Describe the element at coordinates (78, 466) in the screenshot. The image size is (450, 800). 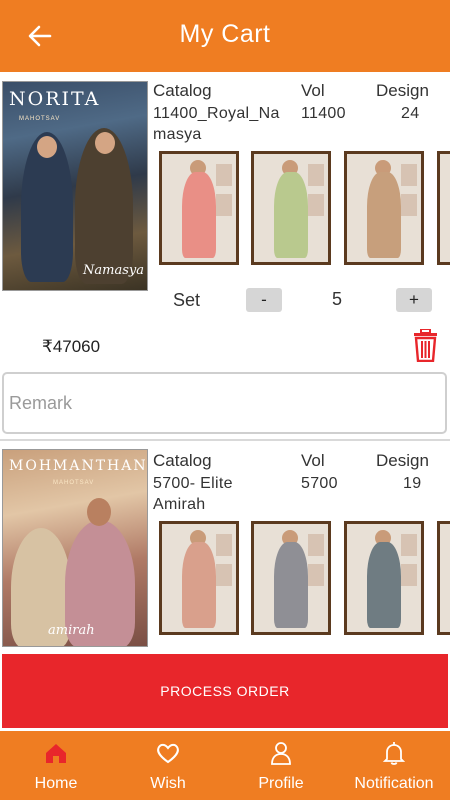
I see `cover-brand-text: MOHMANTHAN` at that location.